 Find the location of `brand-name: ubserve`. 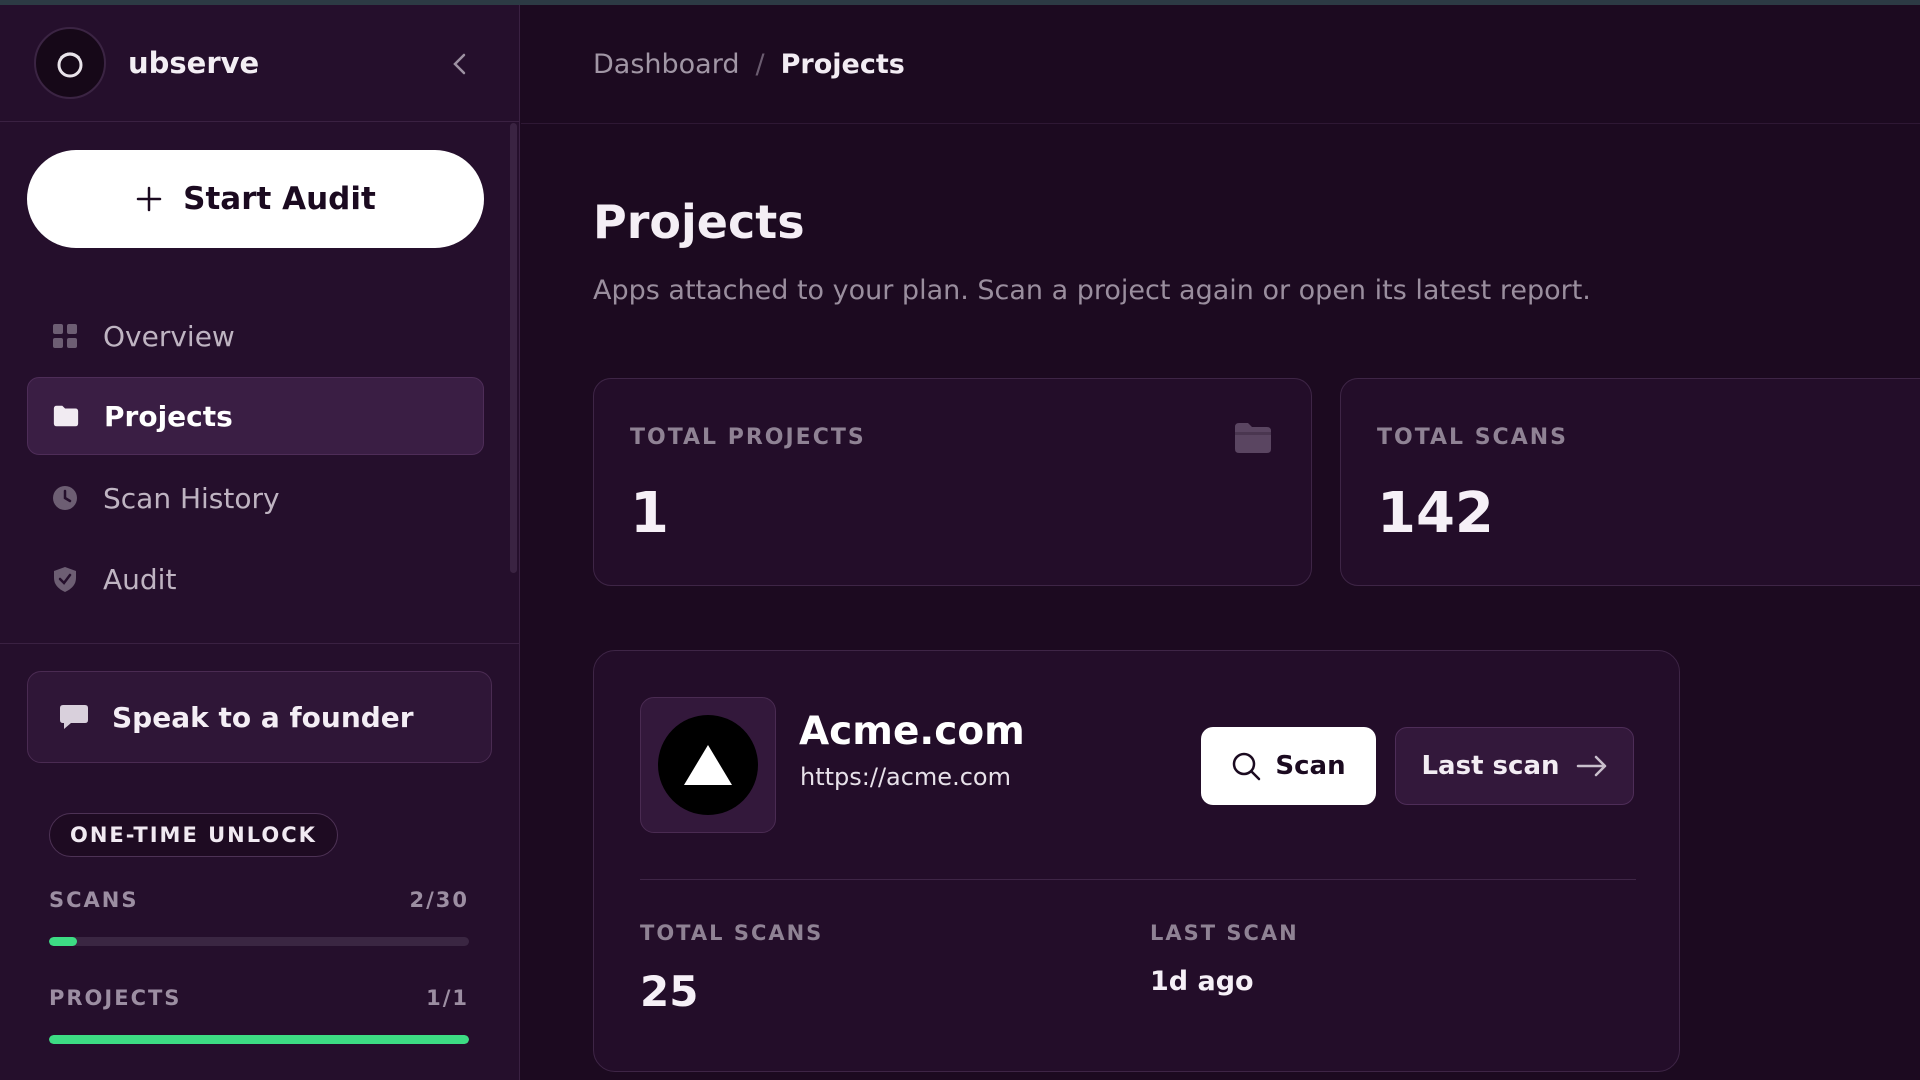

brand-name: ubserve is located at coordinates (194, 63).